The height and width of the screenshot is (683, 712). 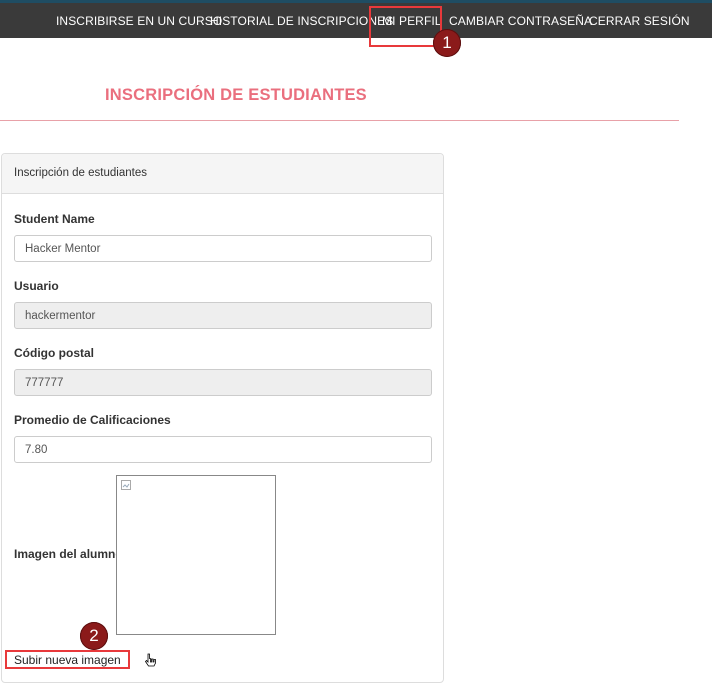 I want to click on title-divider, so click(x=339, y=120).